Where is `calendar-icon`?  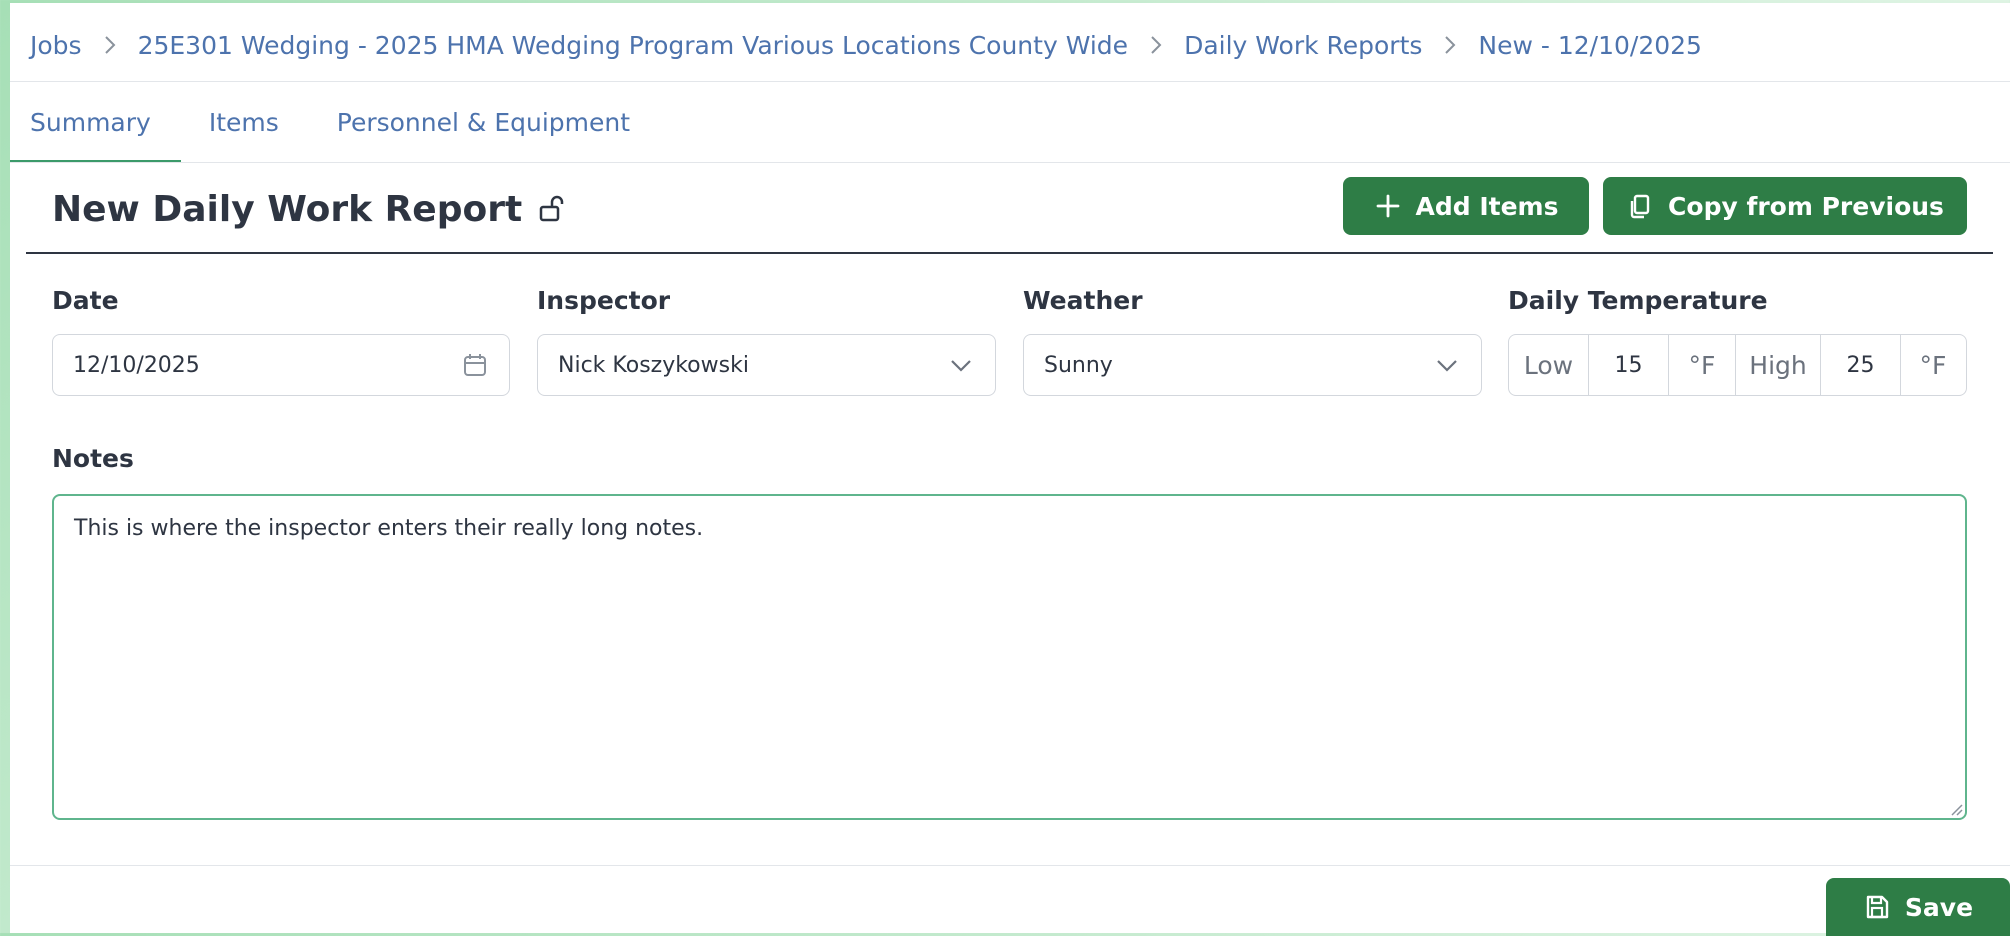
calendar-icon is located at coordinates (475, 365).